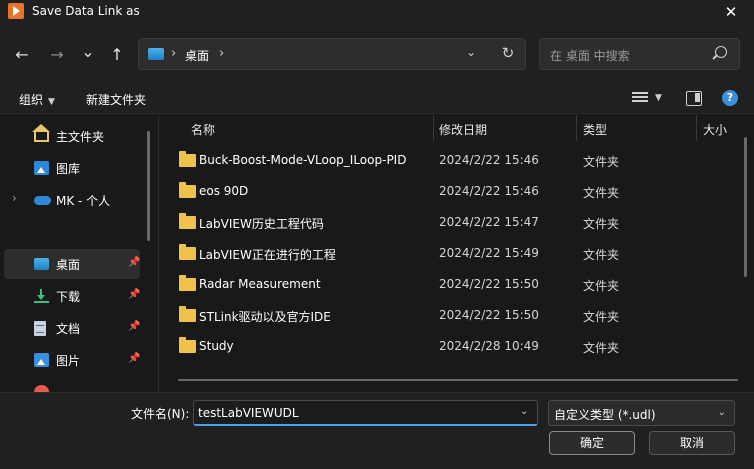  I want to click on file-modified: 2024/2/22 15:49, so click(489, 253).